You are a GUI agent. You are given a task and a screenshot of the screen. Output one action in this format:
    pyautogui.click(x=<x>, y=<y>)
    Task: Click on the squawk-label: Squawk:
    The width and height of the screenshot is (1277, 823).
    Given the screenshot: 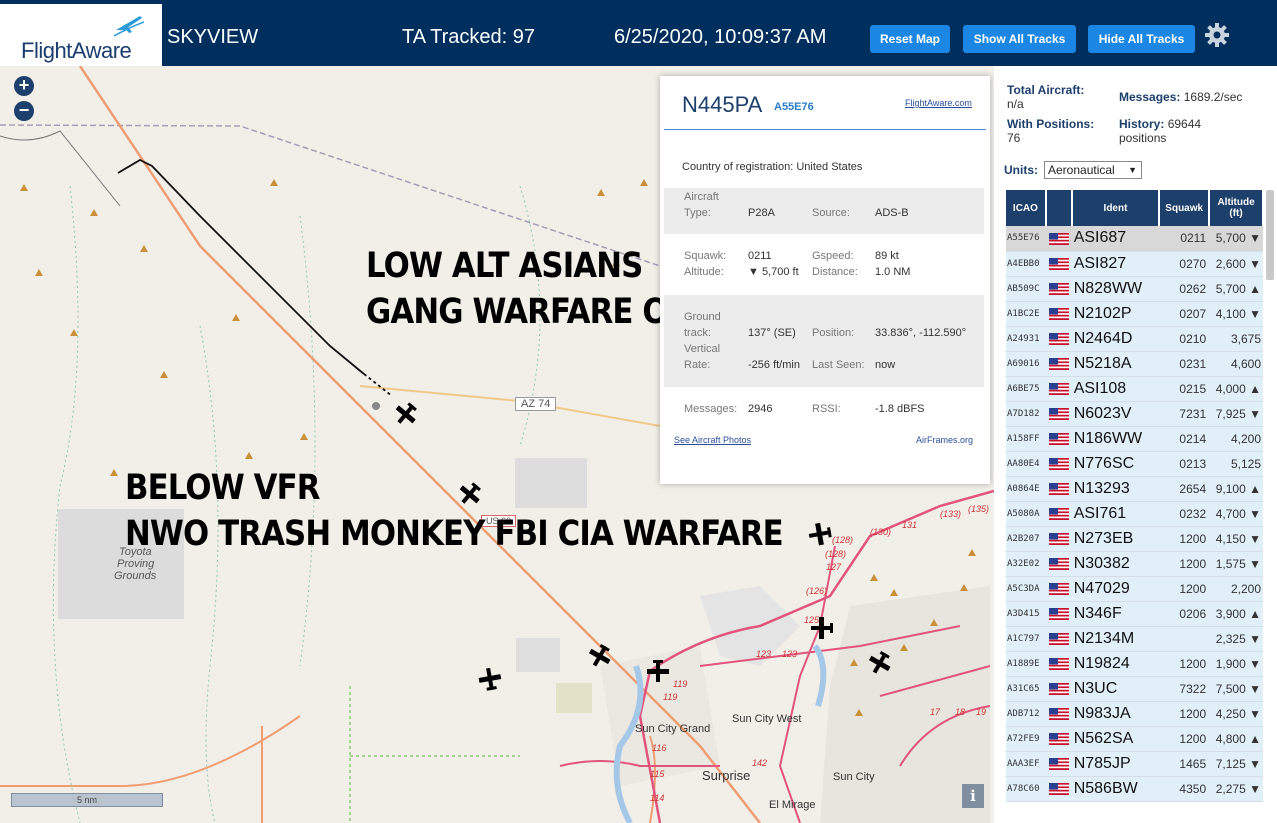 What is the action you would take?
    pyautogui.click(x=705, y=256)
    